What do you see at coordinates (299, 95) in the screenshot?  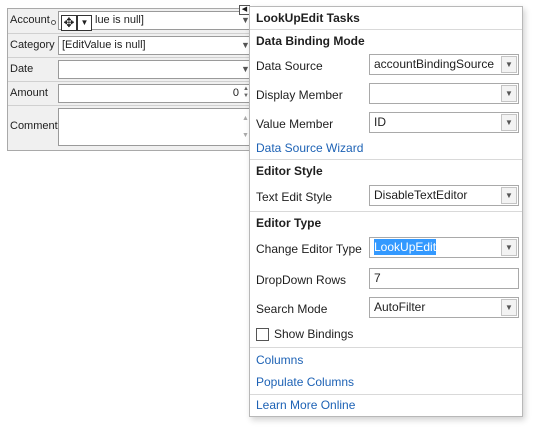 I see `display-member-label: Display Member` at bounding box center [299, 95].